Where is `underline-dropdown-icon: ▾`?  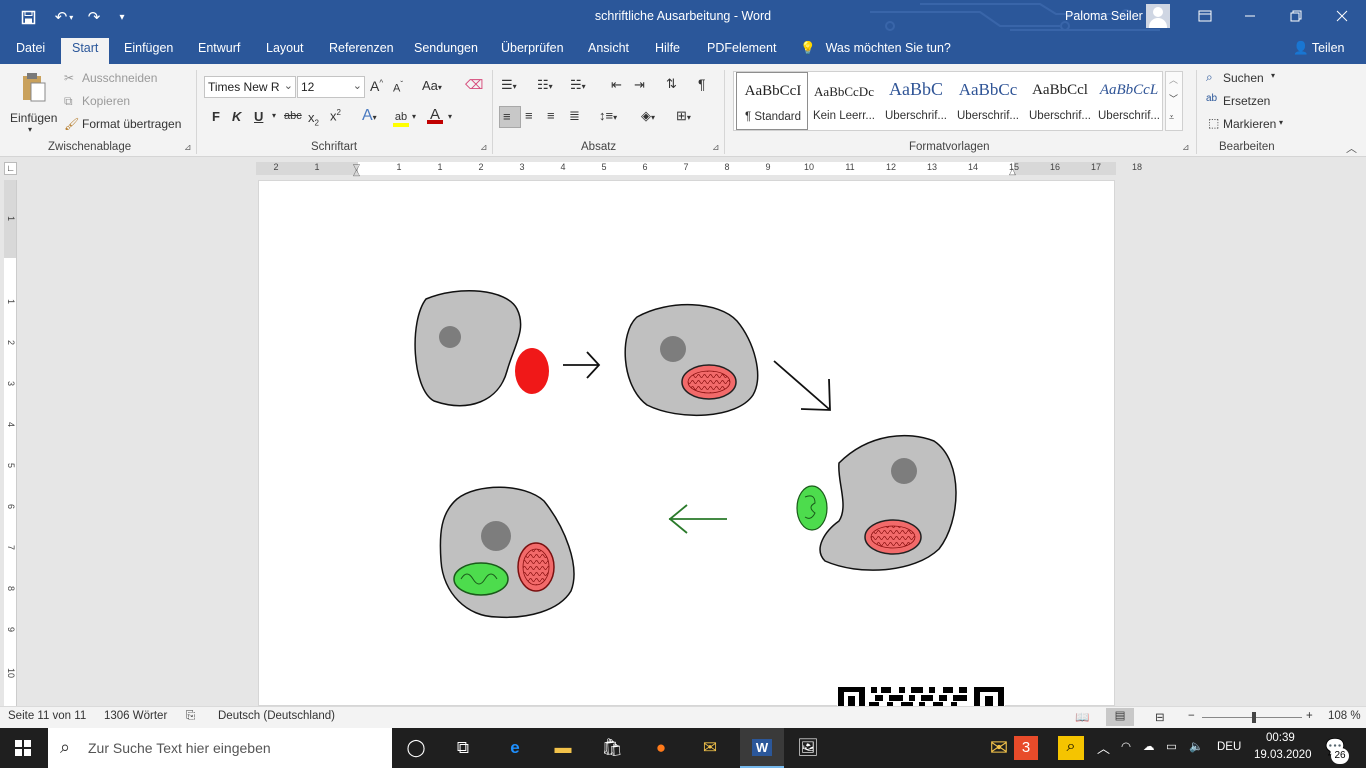 underline-dropdown-icon: ▾ is located at coordinates (274, 115).